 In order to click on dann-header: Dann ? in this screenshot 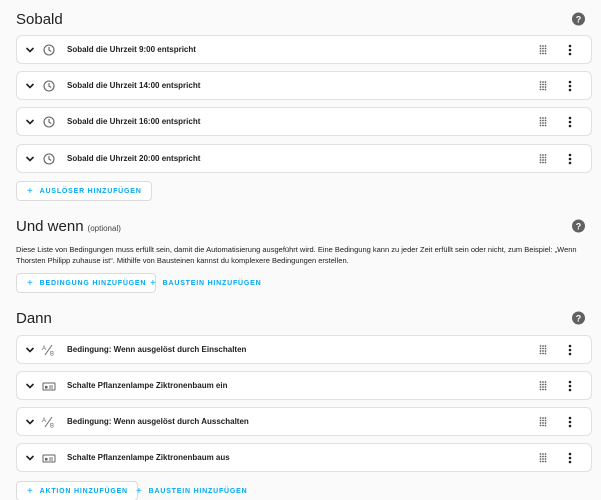, I will do `click(300, 318)`.